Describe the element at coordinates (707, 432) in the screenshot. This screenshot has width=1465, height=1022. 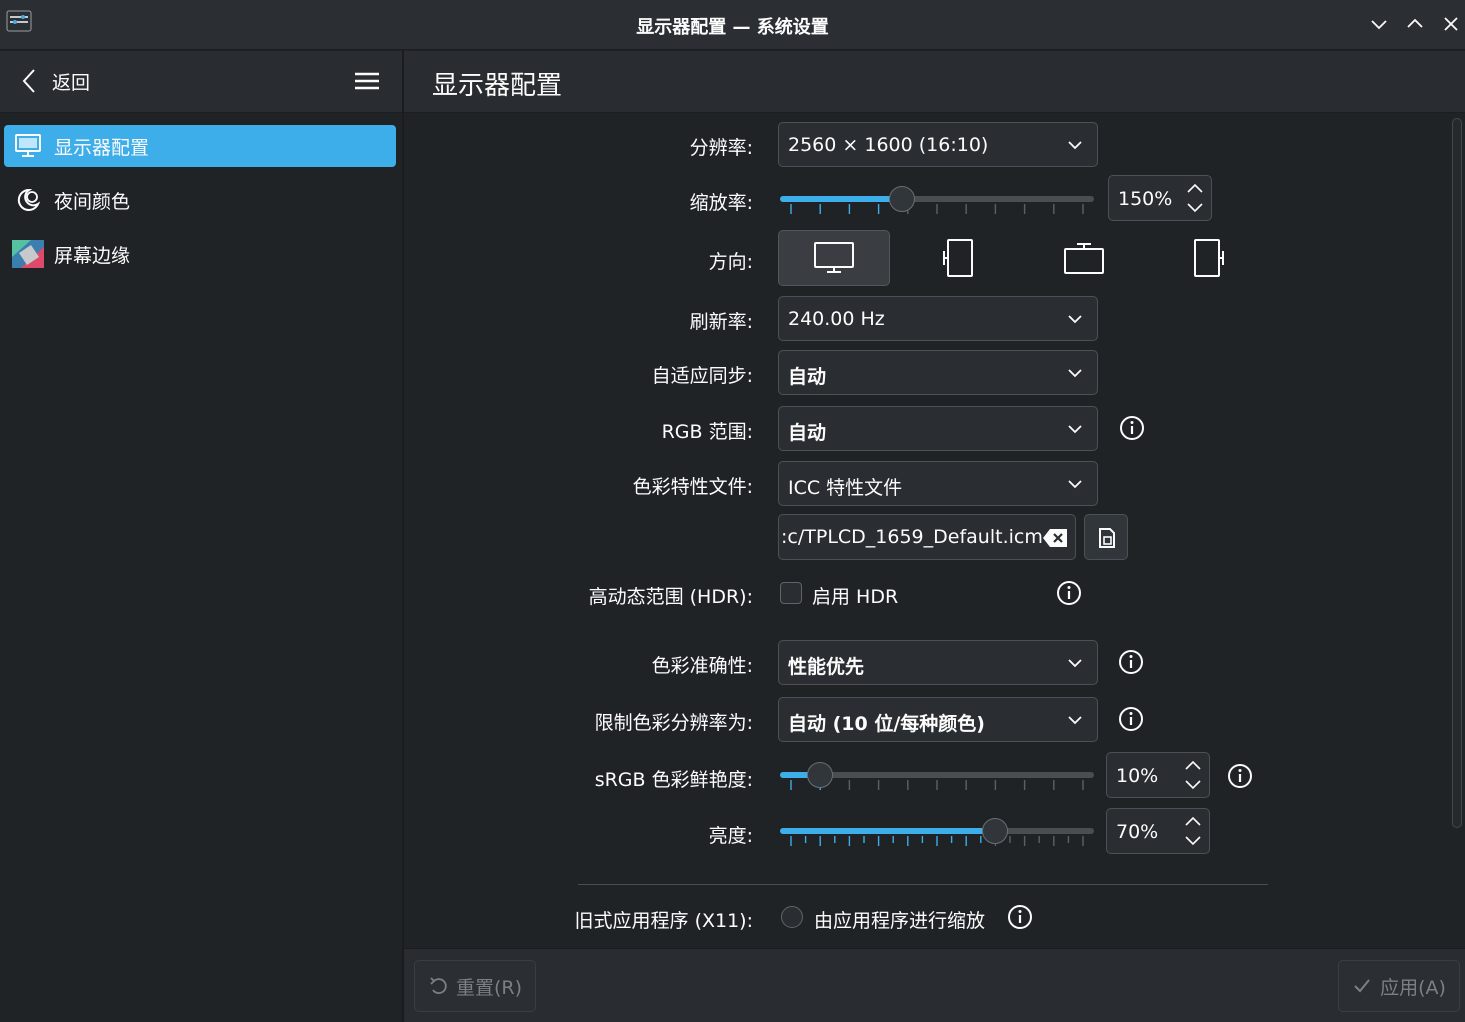
I see `rgb-range-label: RGB 范围:` at that location.